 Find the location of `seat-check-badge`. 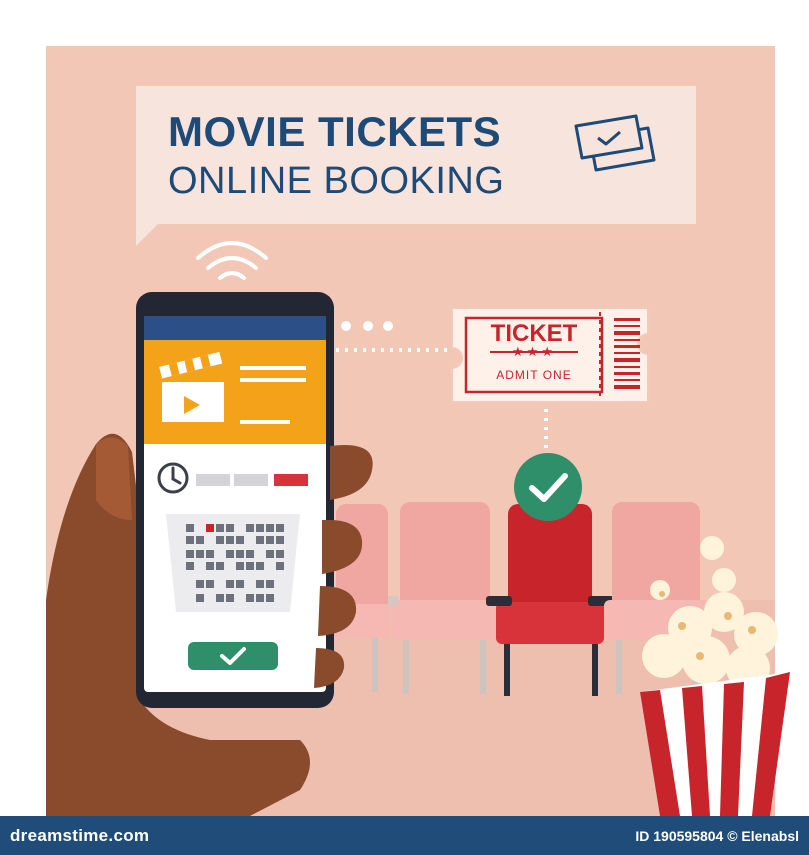

seat-check-badge is located at coordinates (548, 487).